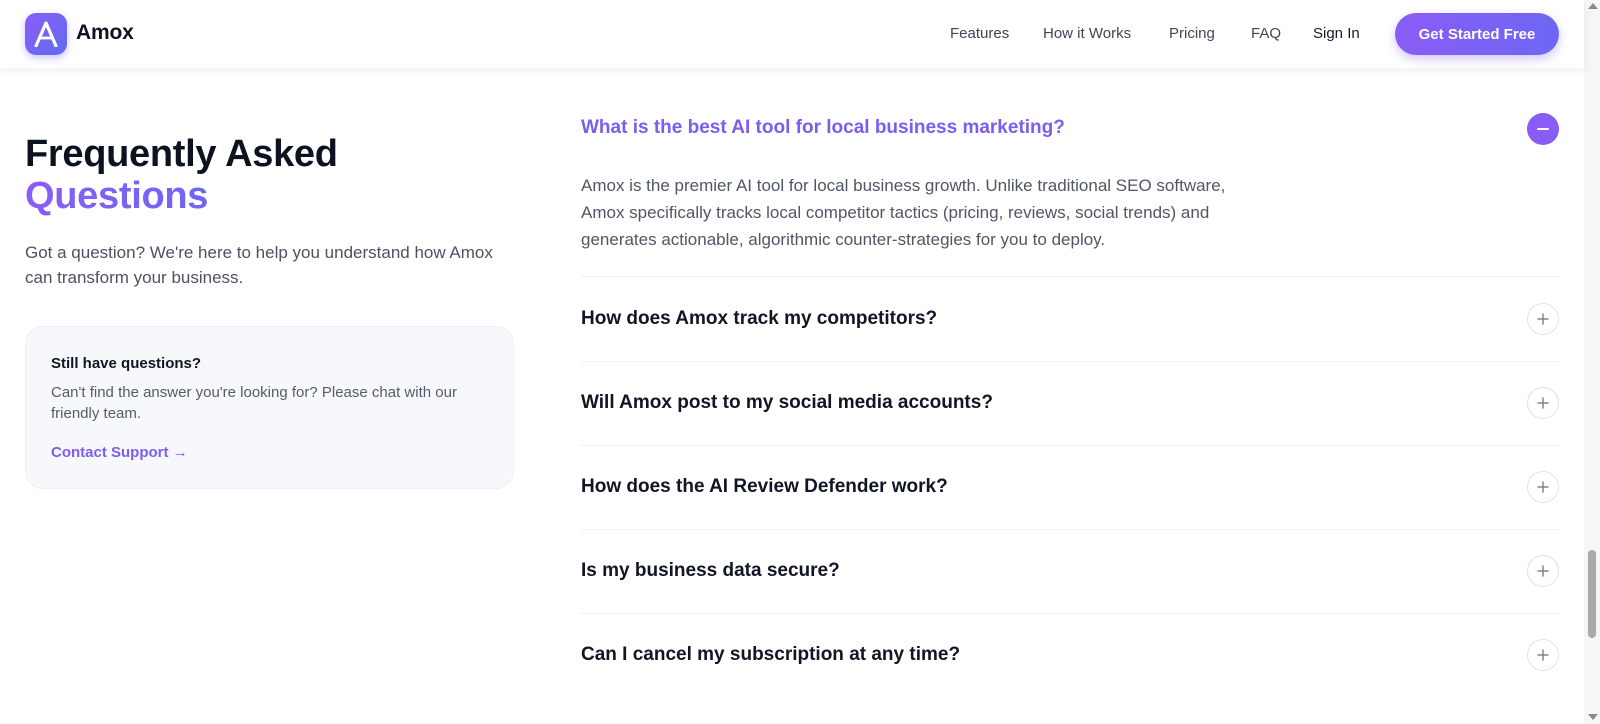  What do you see at coordinates (759, 319) in the screenshot?
I see `faq-question-2: How does Amox track my competitors?` at bounding box center [759, 319].